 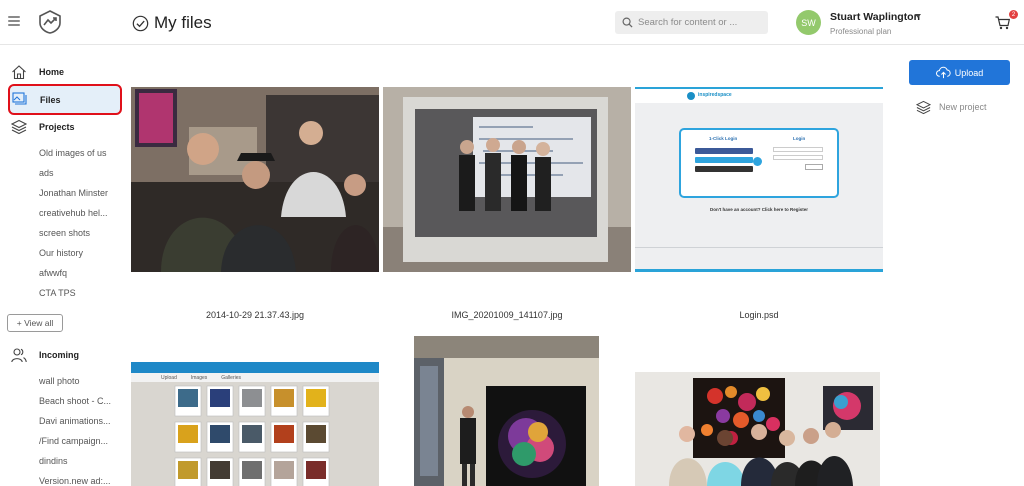 I want to click on user-name: Stuart Waplington, so click(x=875, y=17).